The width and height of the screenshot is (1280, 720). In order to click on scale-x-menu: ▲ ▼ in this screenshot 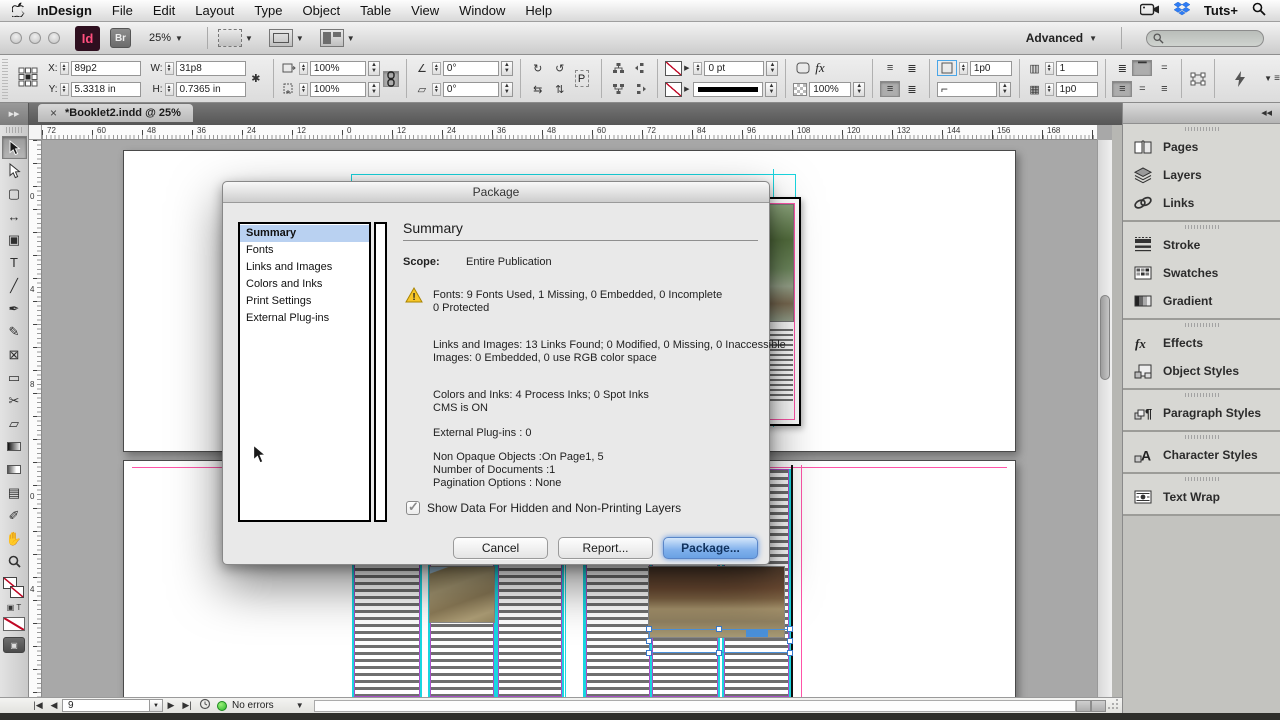, I will do `click(373, 68)`.